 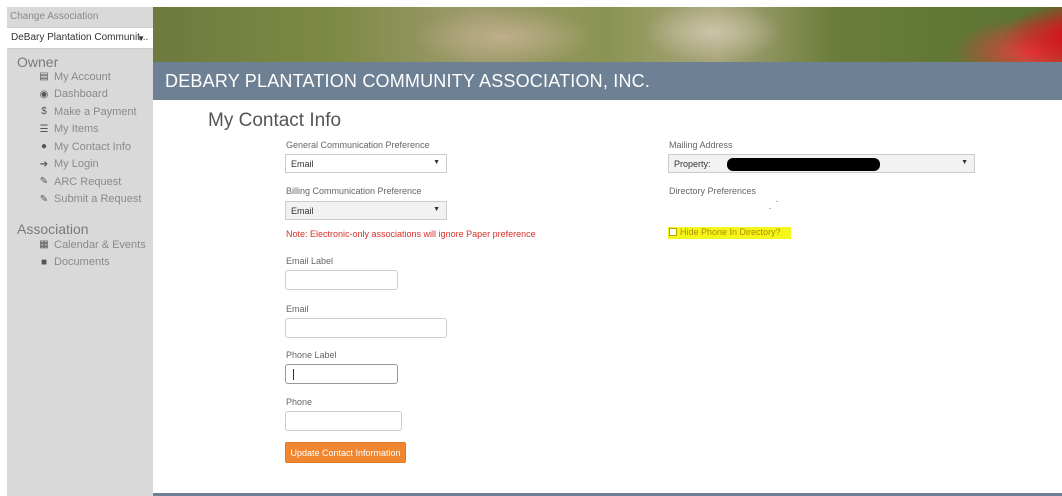 I want to click on mailing-address-value: Property:, so click(x=692, y=164).